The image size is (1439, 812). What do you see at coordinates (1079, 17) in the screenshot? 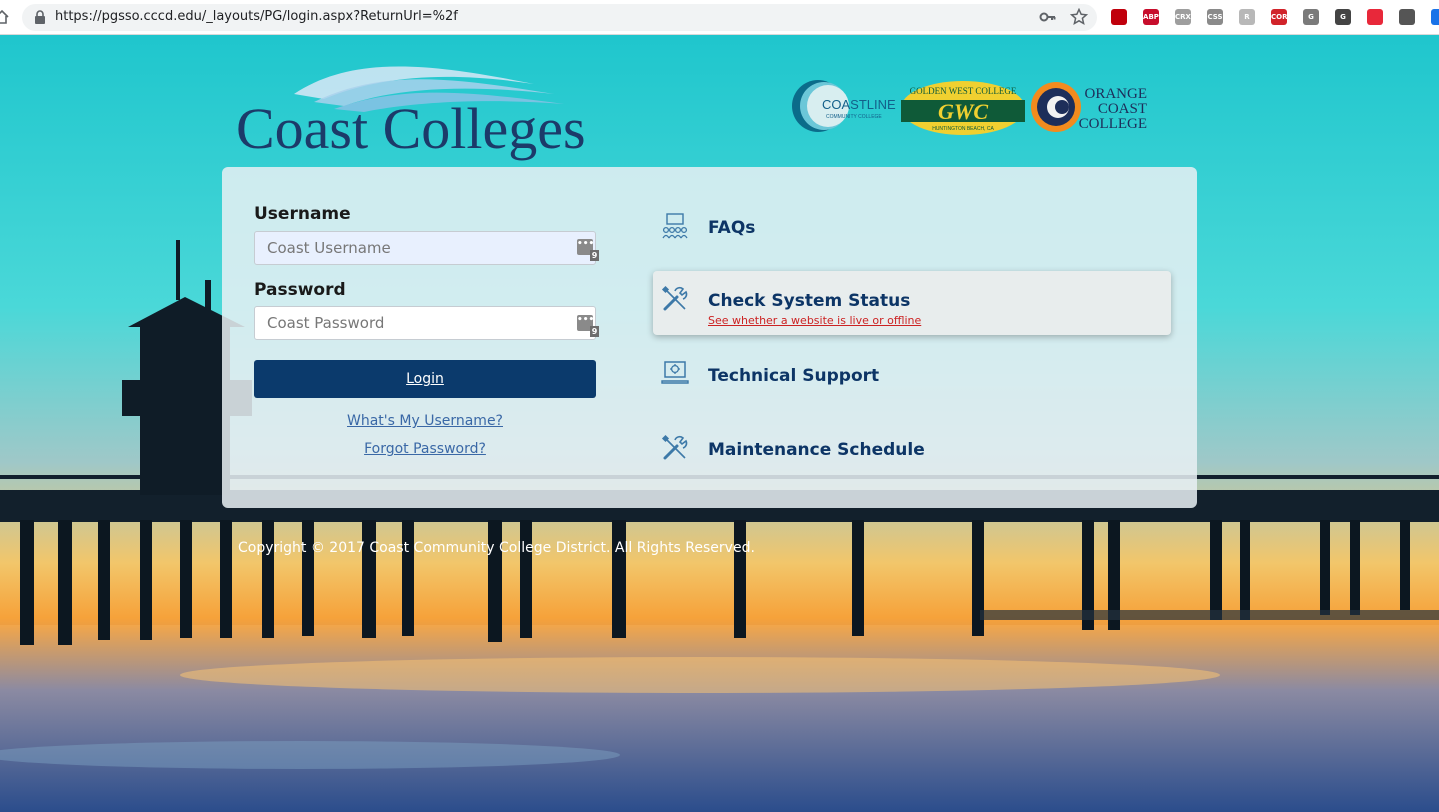
I see `bookmark-star-icon` at bounding box center [1079, 17].